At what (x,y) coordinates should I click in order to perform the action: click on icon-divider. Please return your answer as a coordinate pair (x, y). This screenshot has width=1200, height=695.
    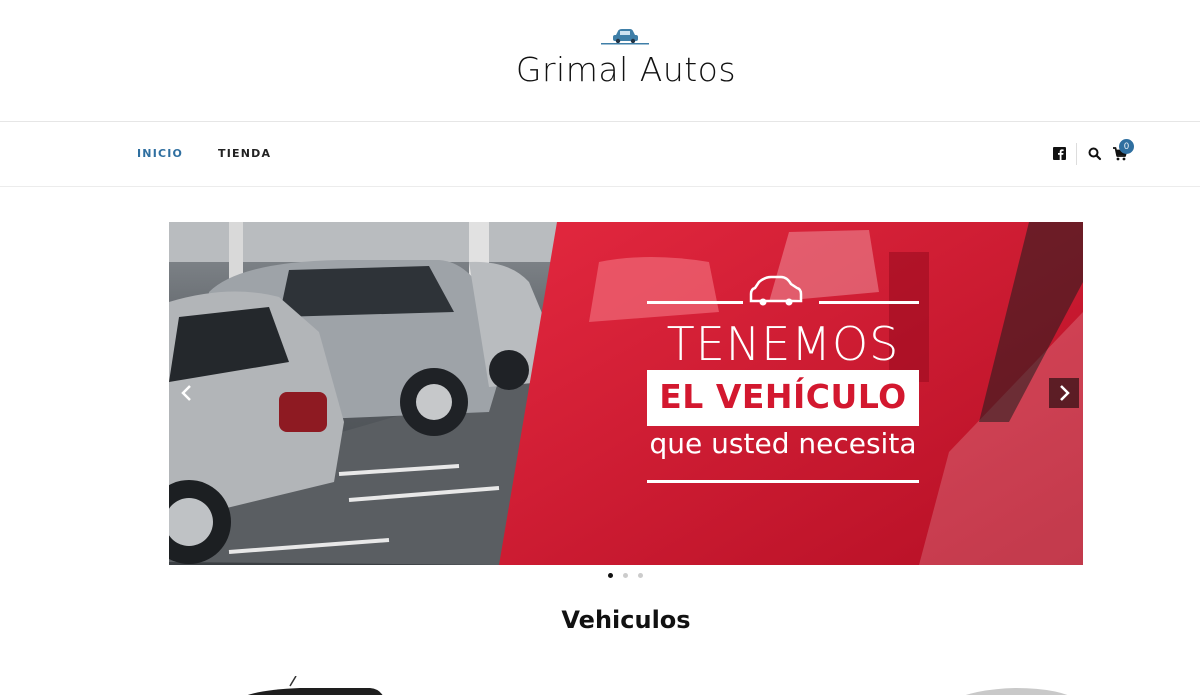
    Looking at the image, I should click on (1076, 154).